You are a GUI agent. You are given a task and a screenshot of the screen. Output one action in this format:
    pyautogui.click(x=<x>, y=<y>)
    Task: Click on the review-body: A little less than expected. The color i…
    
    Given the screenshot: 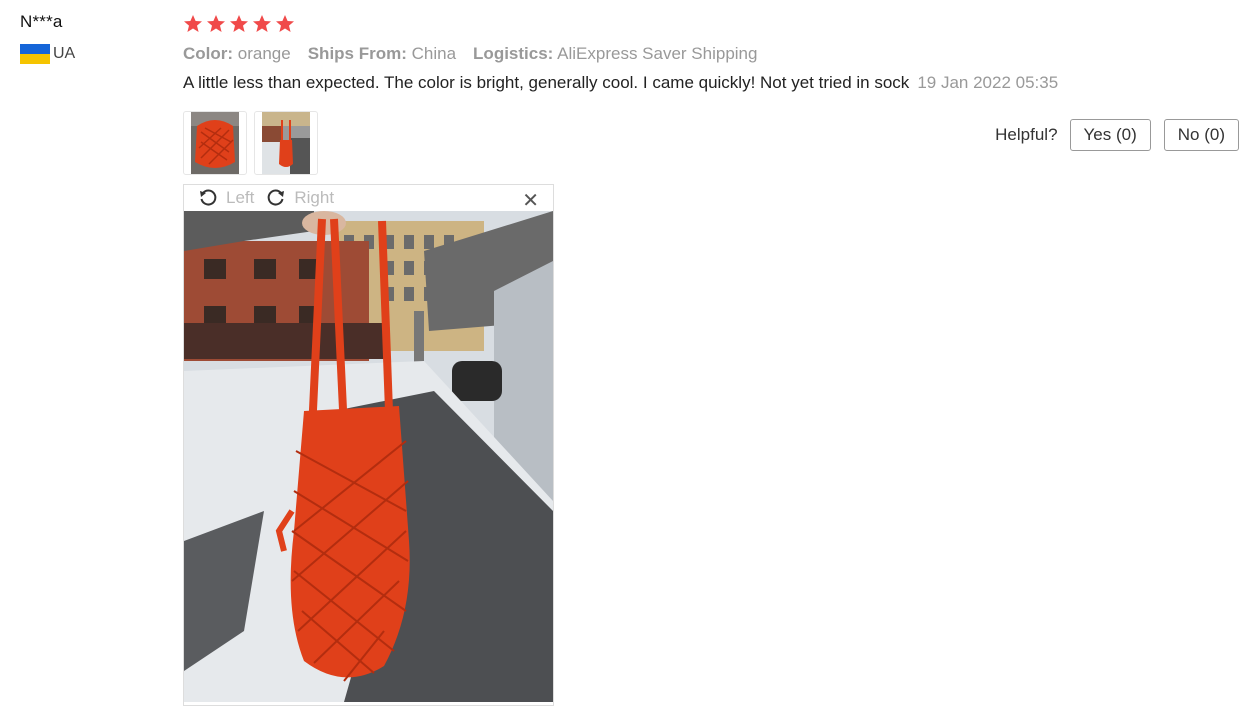 What is the action you would take?
    pyautogui.click(x=546, y=82)
    